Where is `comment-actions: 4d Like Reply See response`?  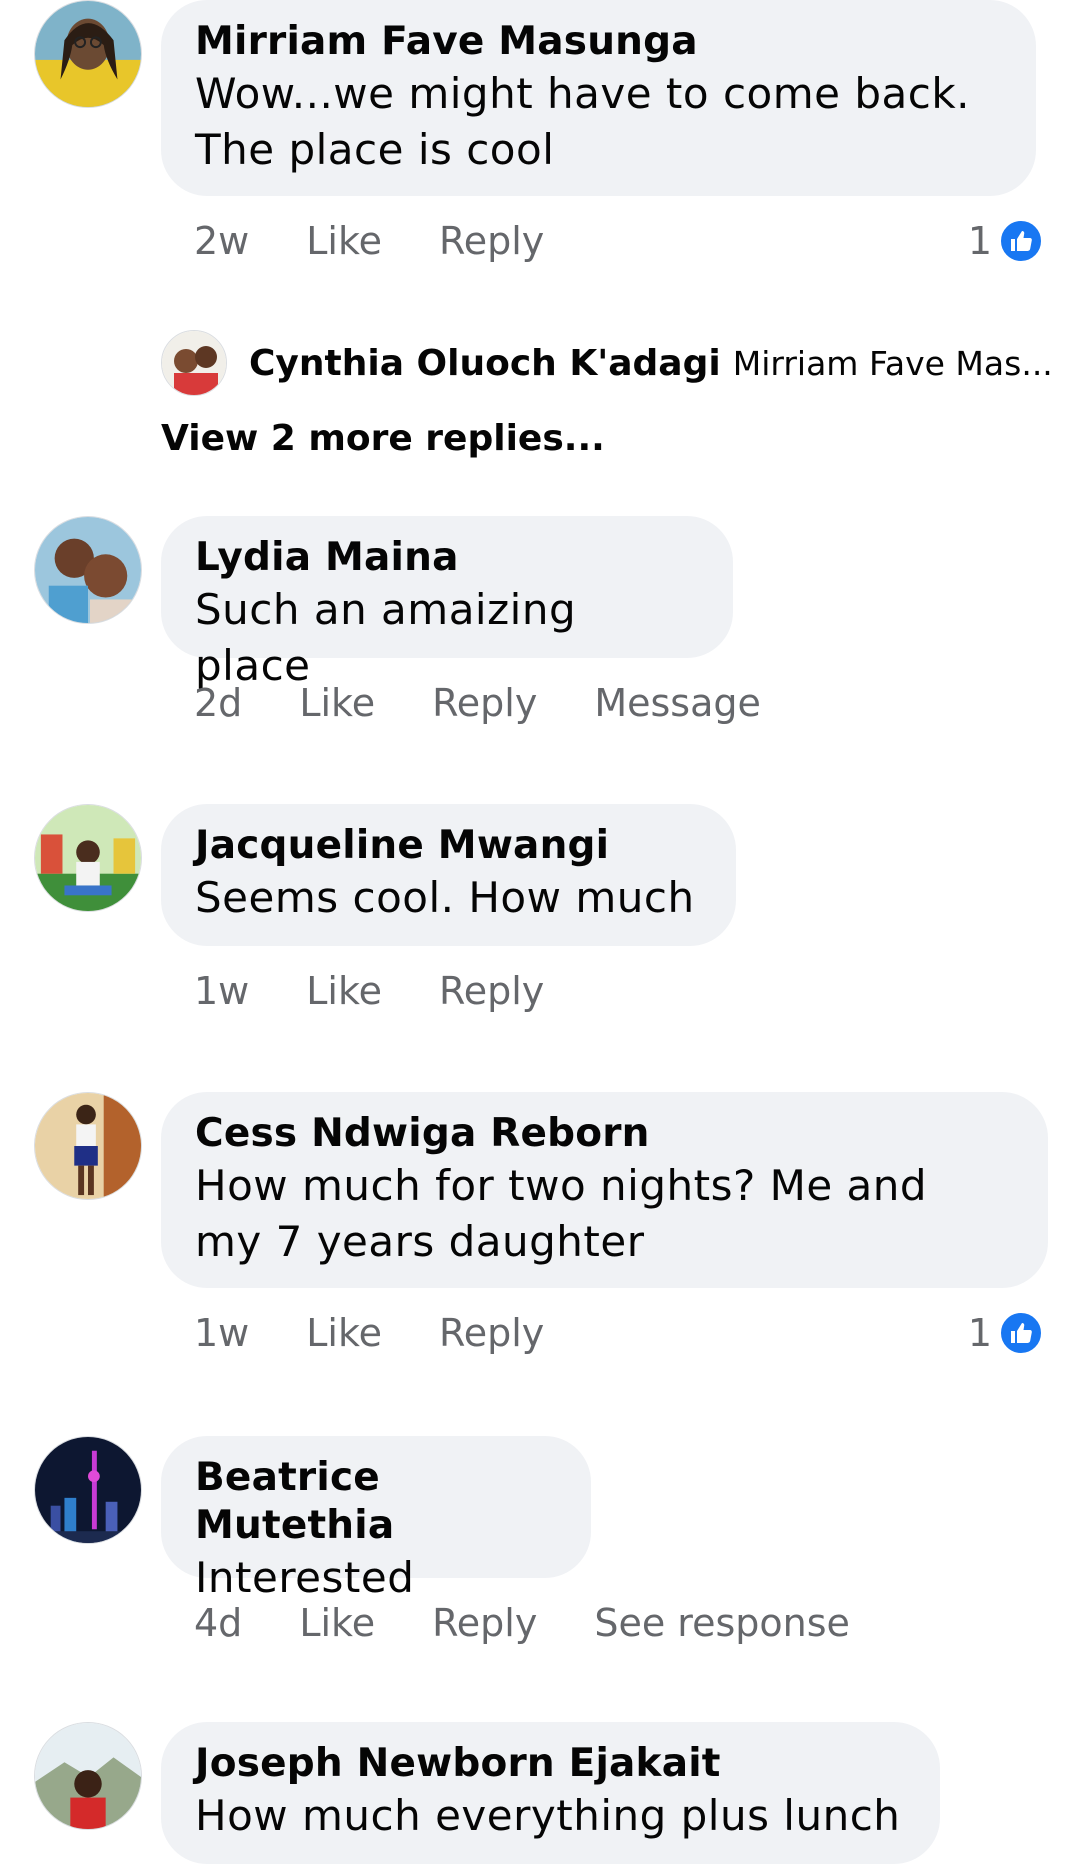
comment-actions: 4d Like Reply See response is located at coordinates (550, 1623).